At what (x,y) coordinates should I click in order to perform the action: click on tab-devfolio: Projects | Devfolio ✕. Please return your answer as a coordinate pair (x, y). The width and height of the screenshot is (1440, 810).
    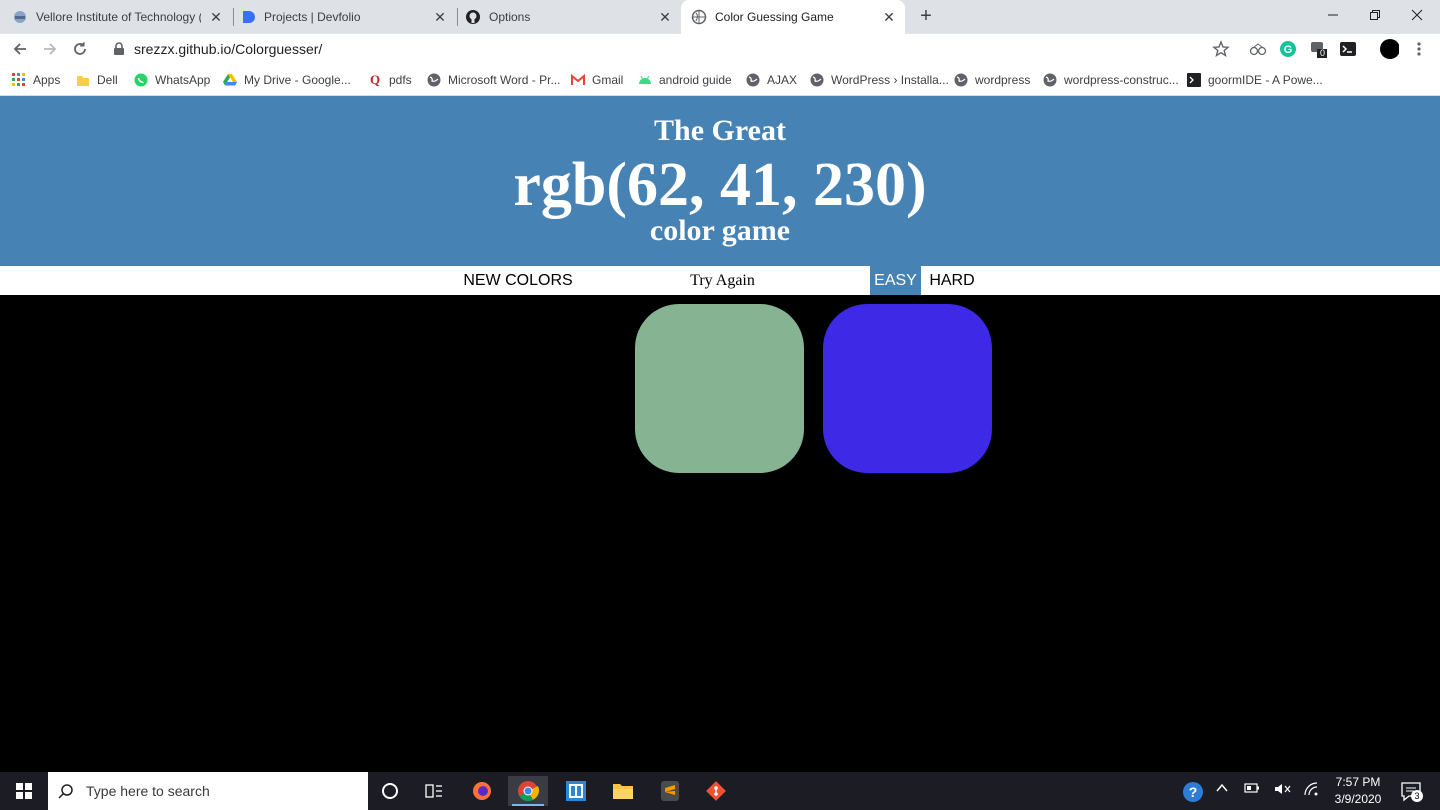
    Looking at the image, I should click on (348, 17).